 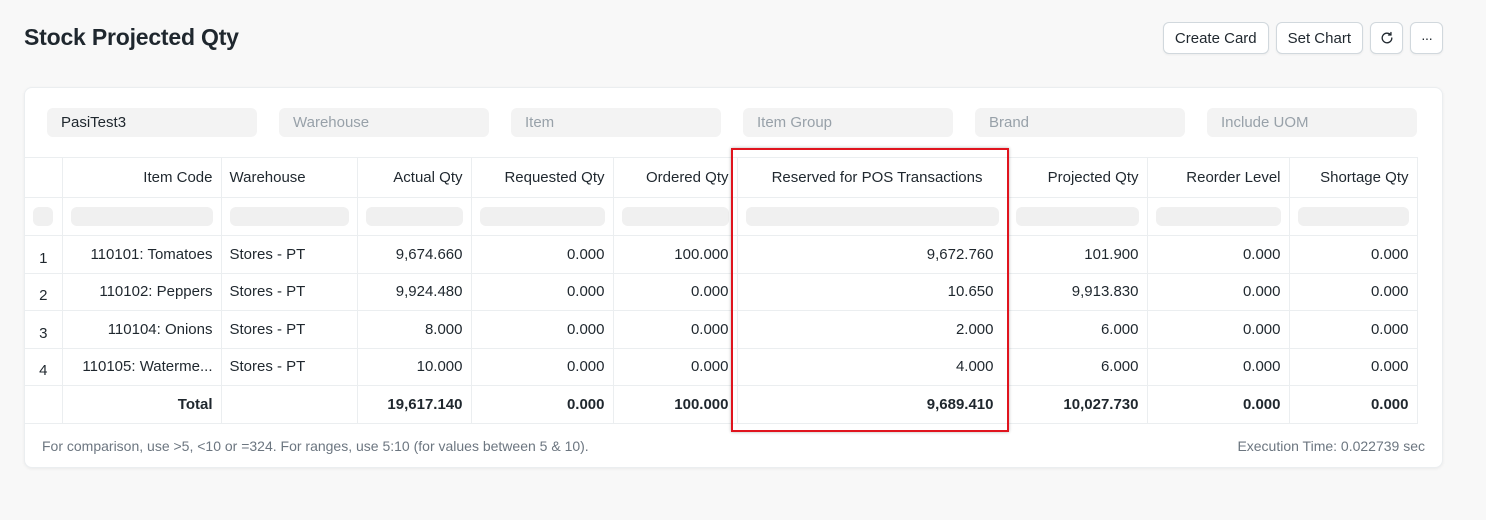 I want to click on projected-qty-cell: 101.900, so click(x=1077, y=254).